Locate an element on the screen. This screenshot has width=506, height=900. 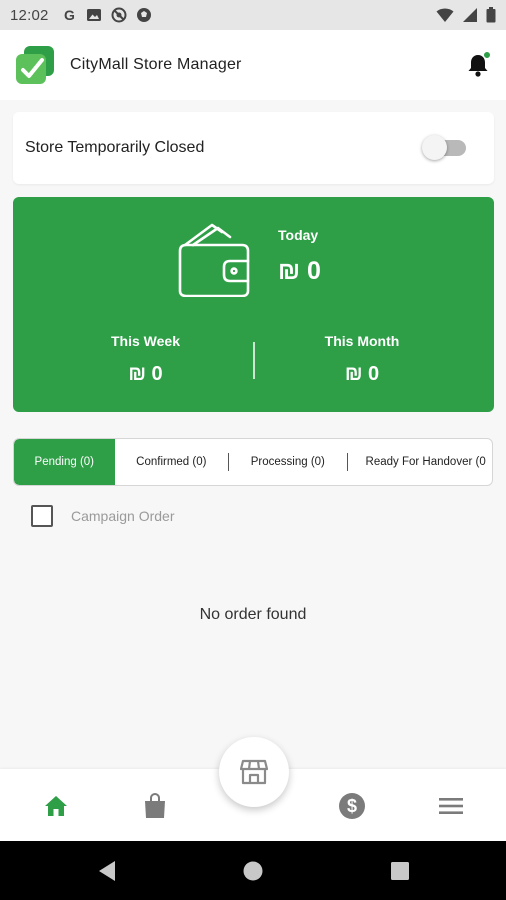
store-status-label: Store Temporarily Closed is located at coordinates (115, 147).